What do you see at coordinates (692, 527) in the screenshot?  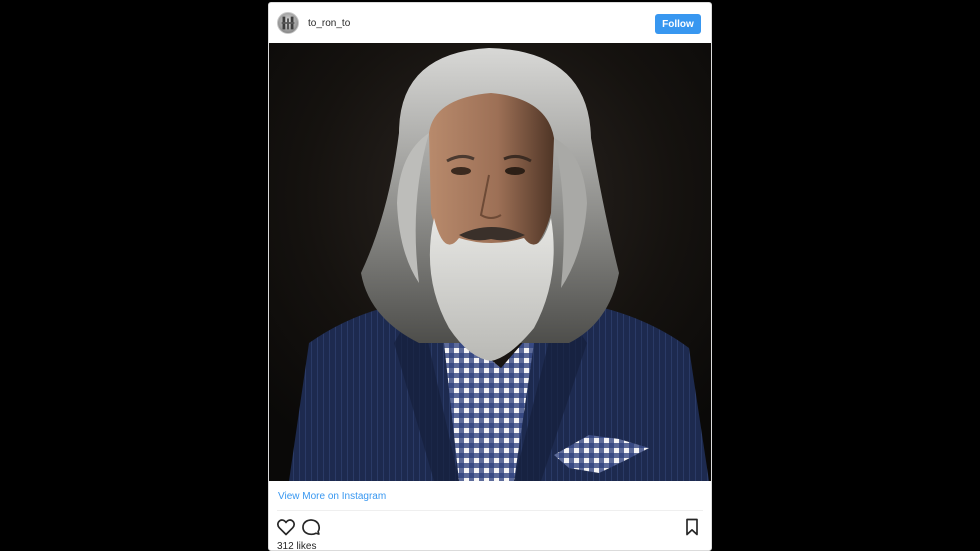 I see `bookmark-icon` at bounding box center [692, 527].